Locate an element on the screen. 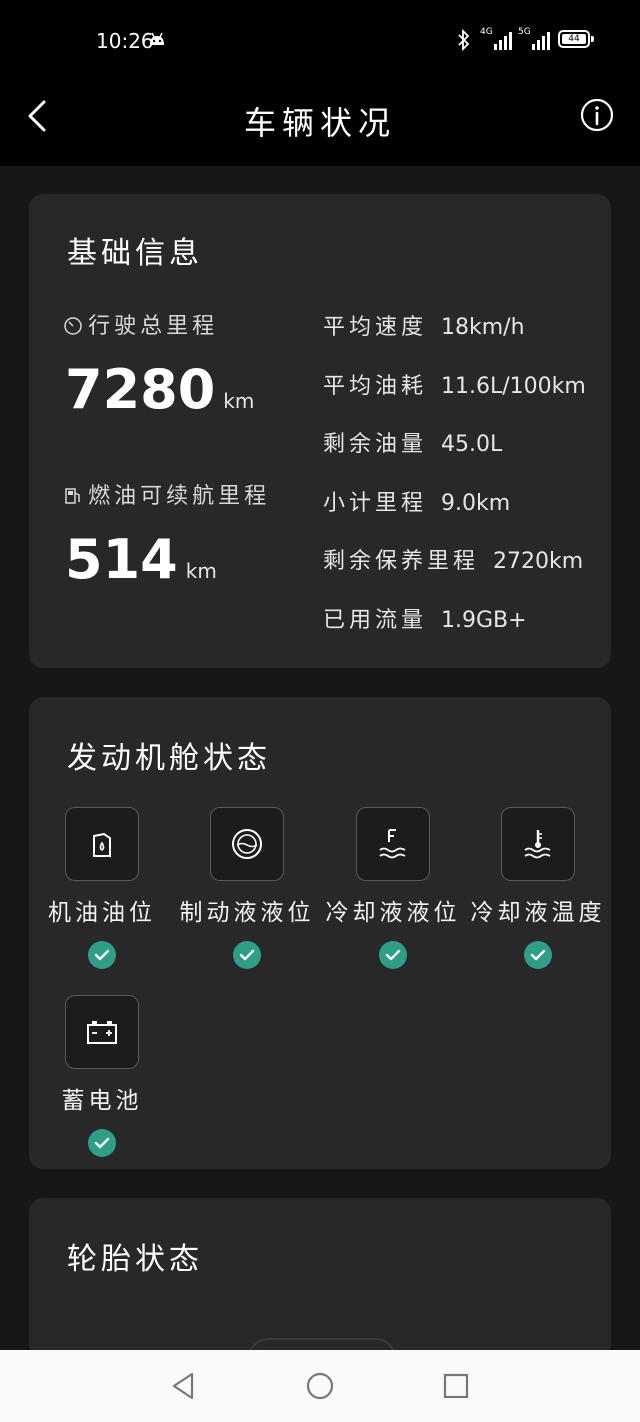  coolant-level-icon is located at coordinates (393, 844).